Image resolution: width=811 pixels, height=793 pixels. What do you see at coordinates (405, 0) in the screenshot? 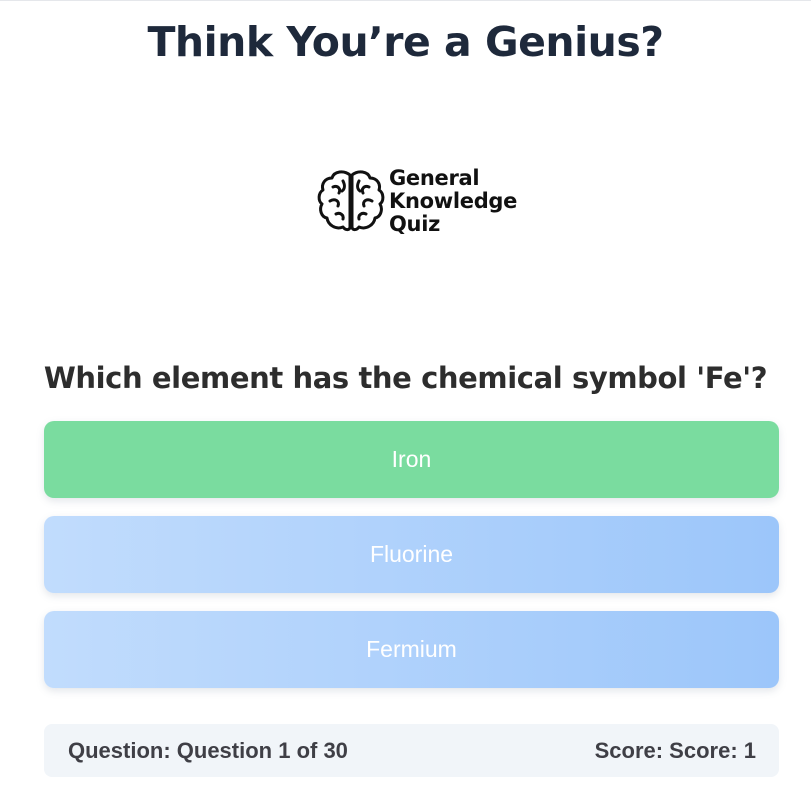
I see `top-divider` at bounding box center [405, 0].